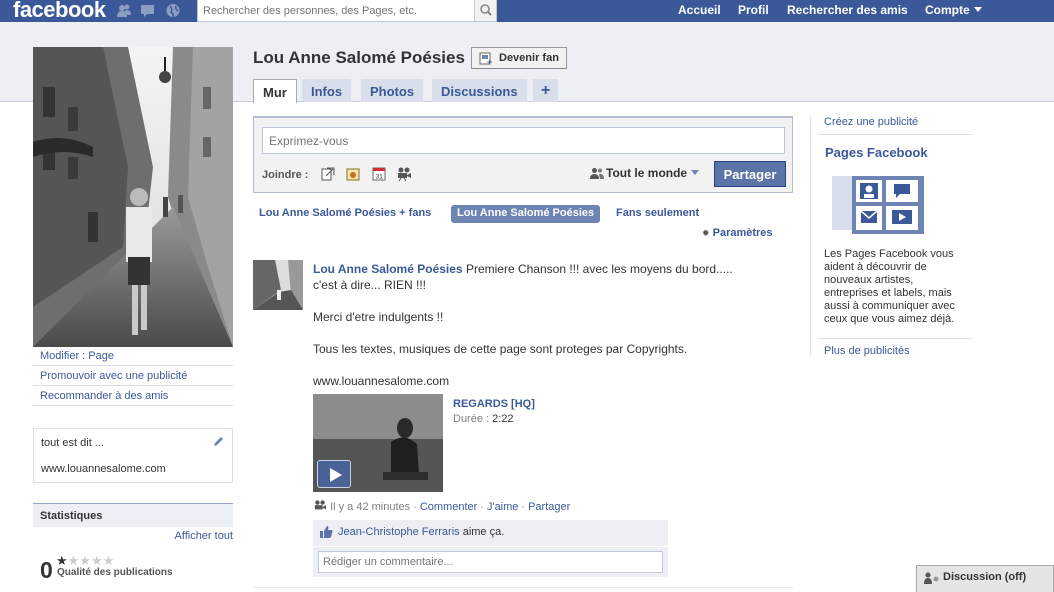 This screenshot has height=592, width=1054. I want to click on become-fan-button: + Devenir fan, so click(519, 58).